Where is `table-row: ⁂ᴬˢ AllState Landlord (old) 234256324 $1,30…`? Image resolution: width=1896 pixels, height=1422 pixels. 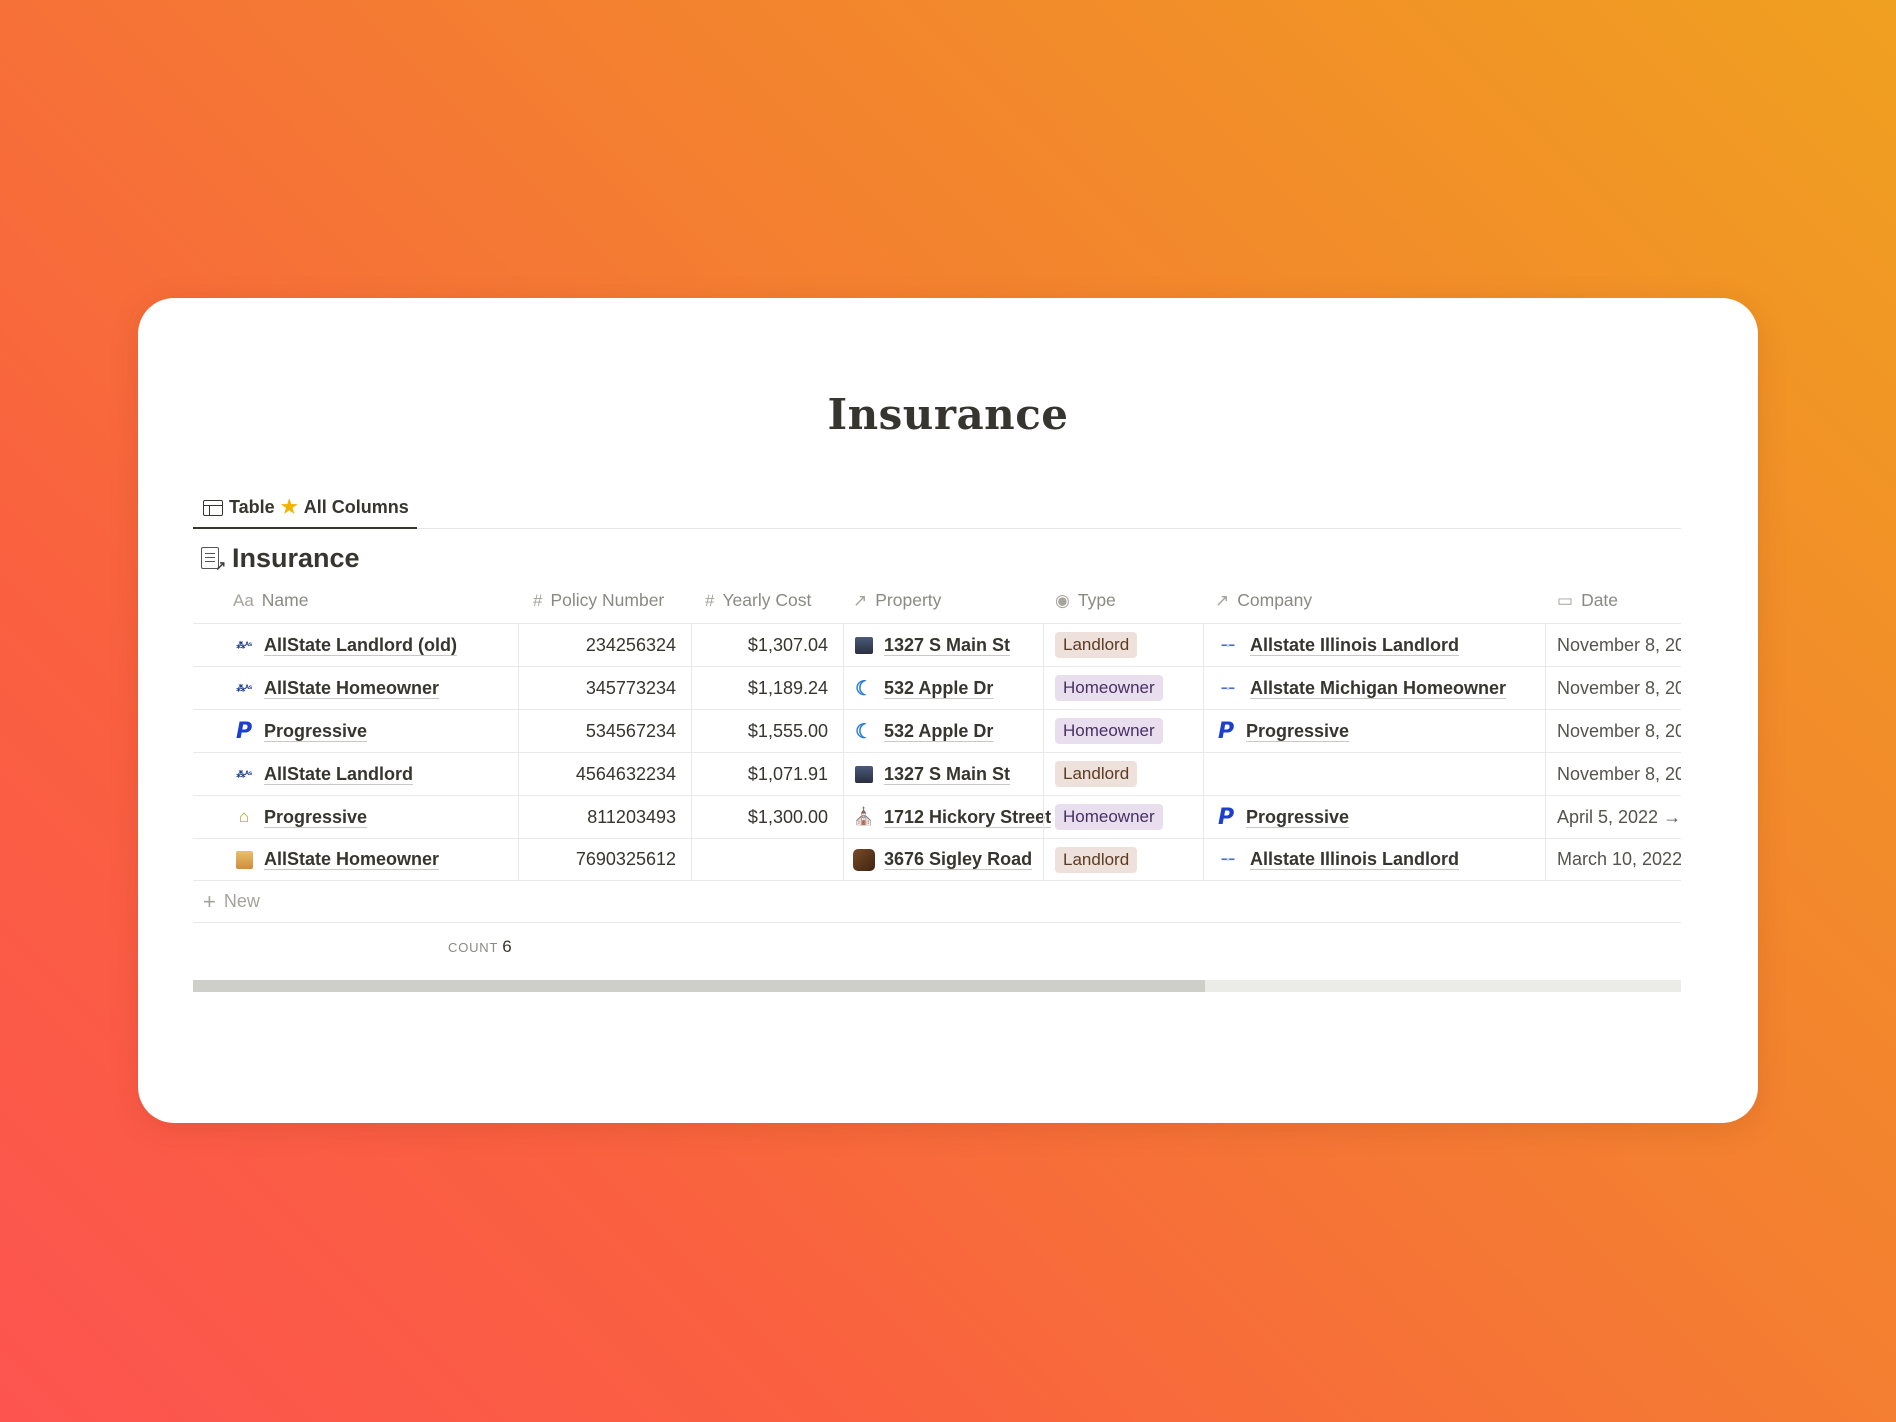 table-row: ⁂ᴬˢ AllState Landlord (old) 234256324 $1,30… is located at coordinates (937, 644).